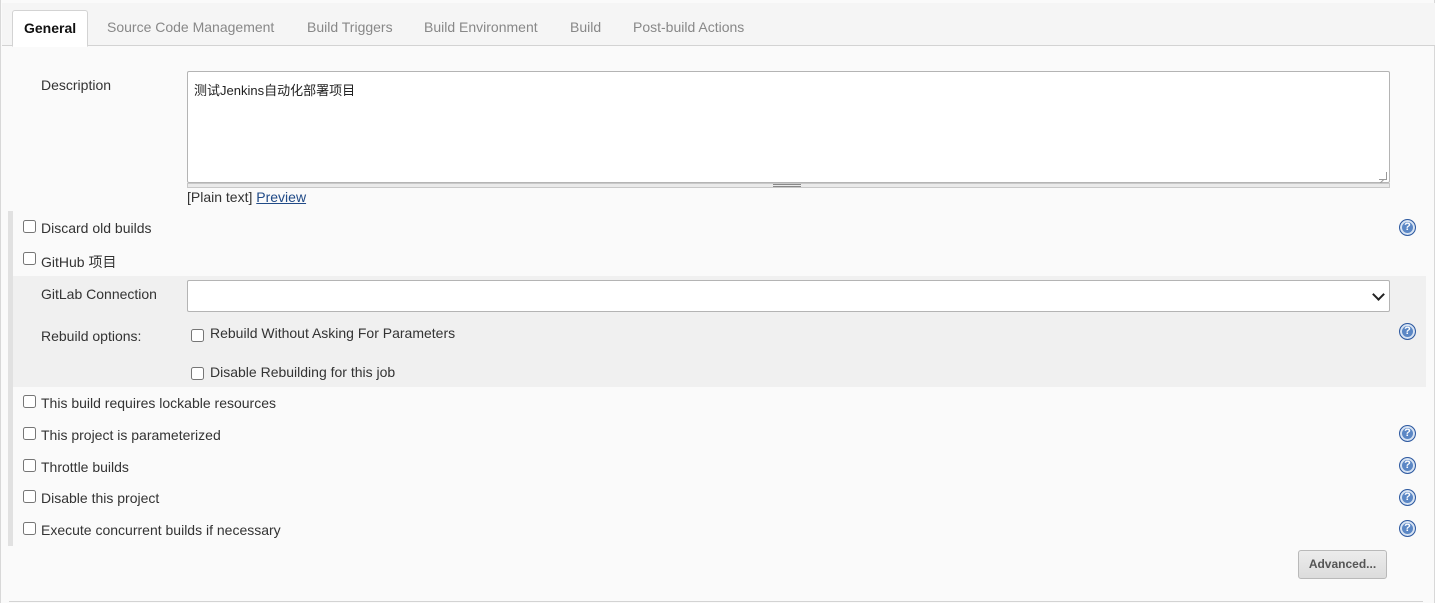  I want to click on lockable-resources-label: This build requires lockable resources, so click(158, 403).